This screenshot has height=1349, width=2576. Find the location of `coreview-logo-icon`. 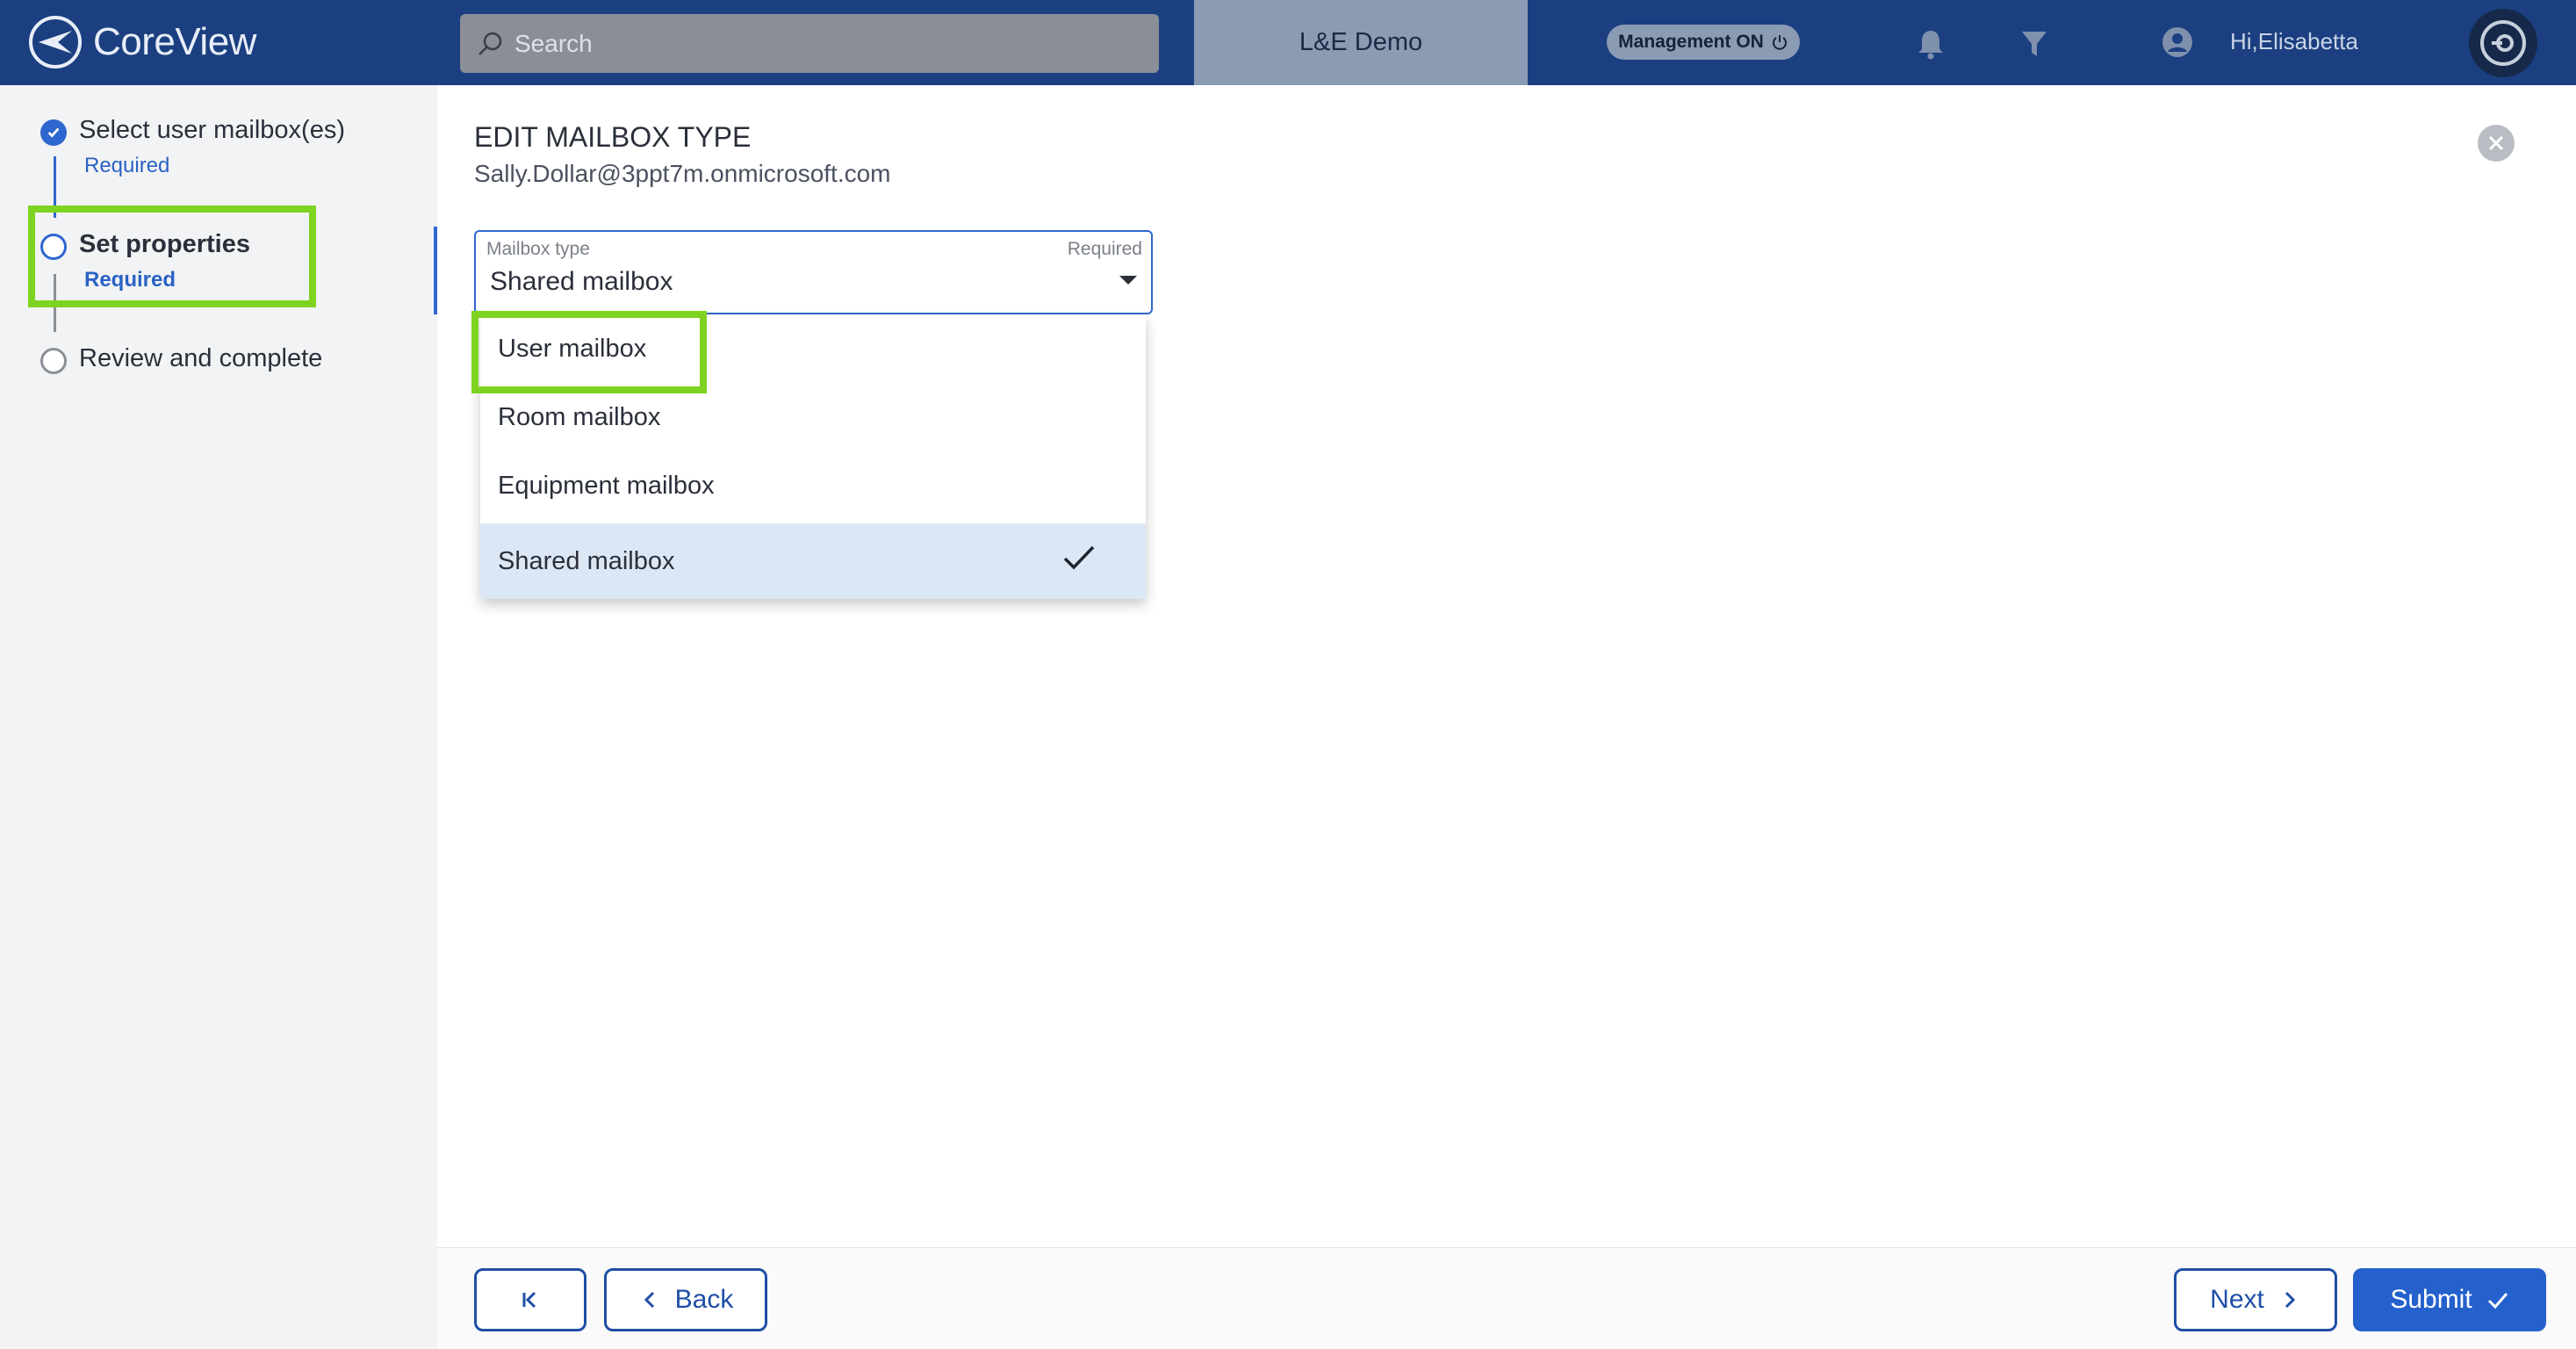

coreview-logo-icon is located at coordinates (55, 42).